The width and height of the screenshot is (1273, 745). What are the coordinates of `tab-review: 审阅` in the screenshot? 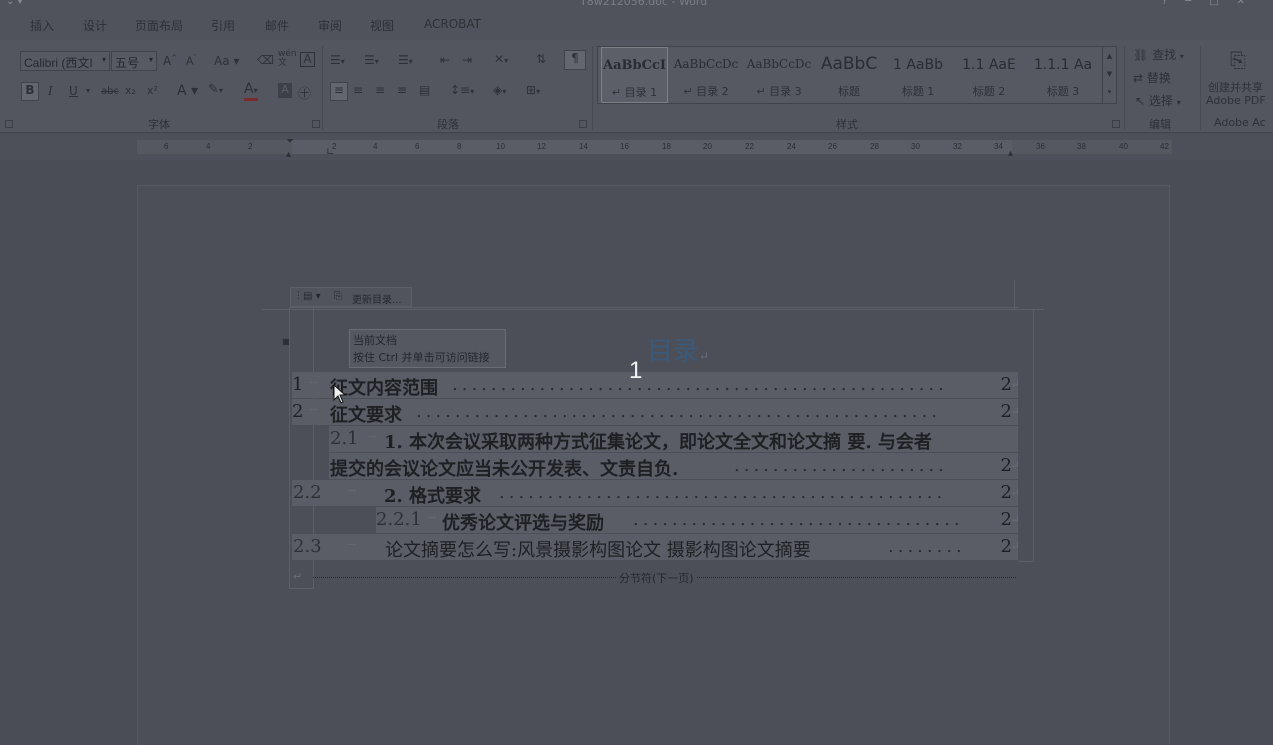 It's located at (330, 25).